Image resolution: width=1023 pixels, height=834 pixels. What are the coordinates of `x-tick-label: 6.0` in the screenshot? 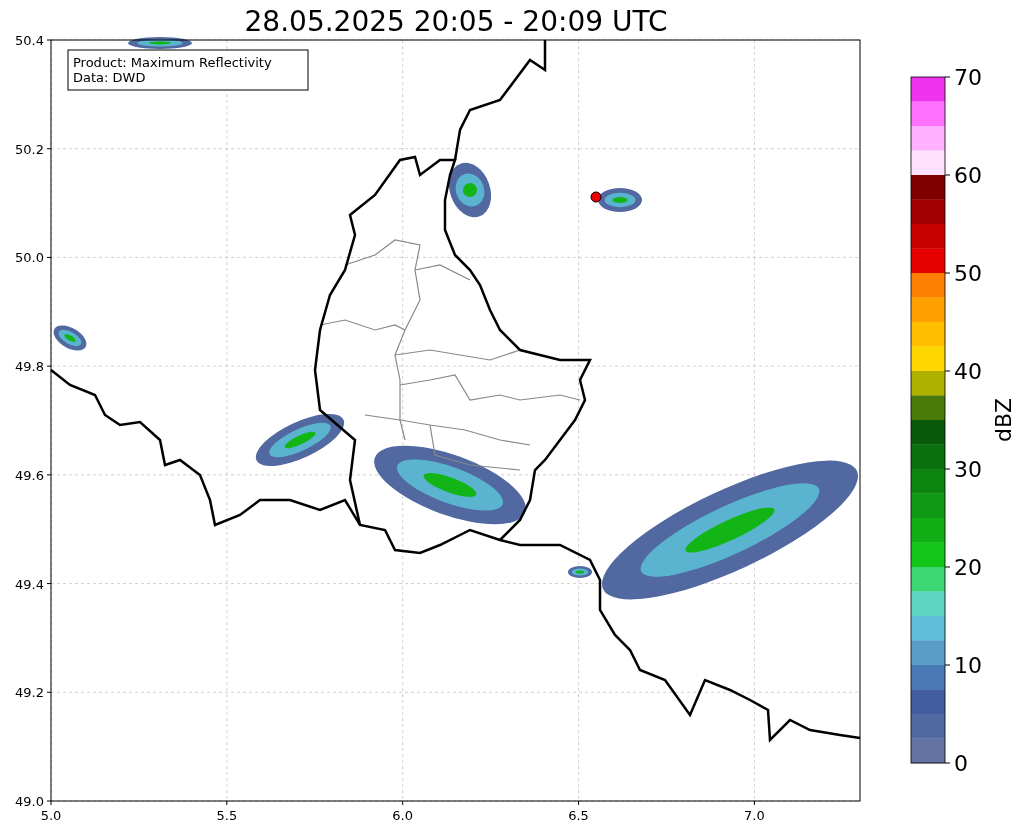 It's located at (403, 815).